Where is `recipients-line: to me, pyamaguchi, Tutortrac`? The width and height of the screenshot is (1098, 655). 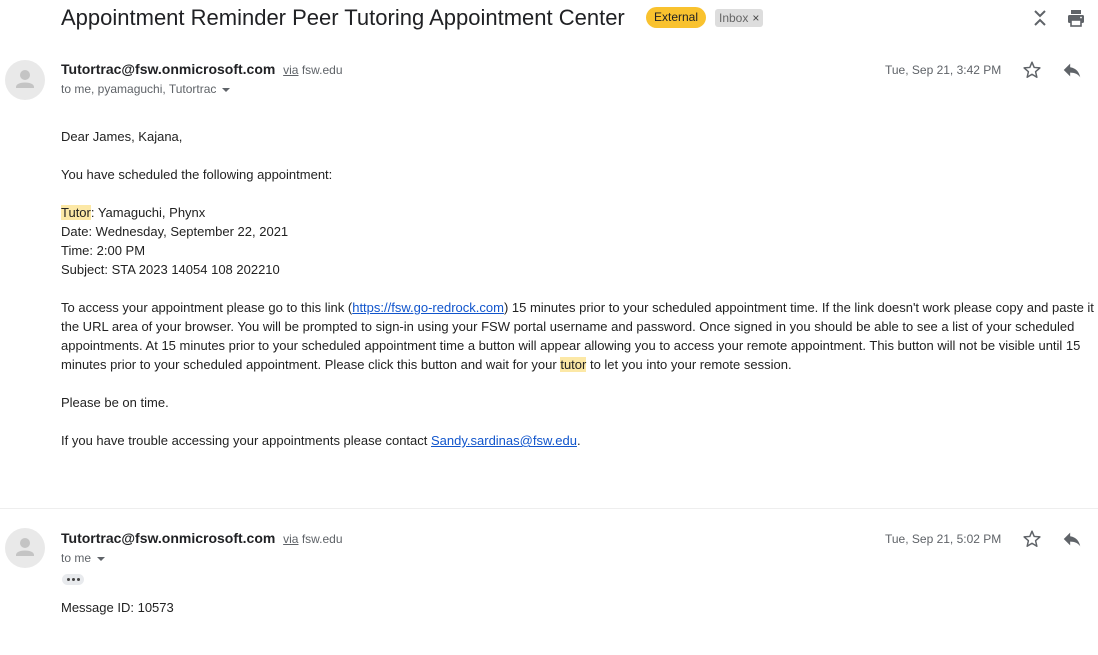 recipients-line: to me, pyamaguchi, Tutortrac is located at coordinates (146, 89).